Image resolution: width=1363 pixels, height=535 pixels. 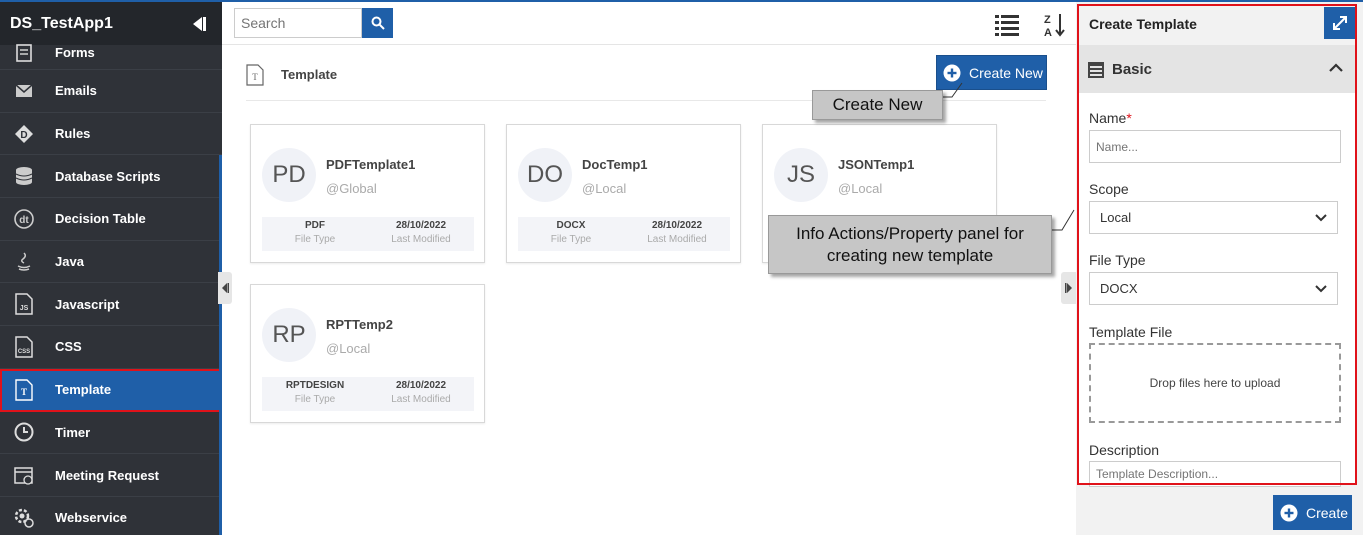 I want to click on gear-globe-icon, so click(x=24, y=518).